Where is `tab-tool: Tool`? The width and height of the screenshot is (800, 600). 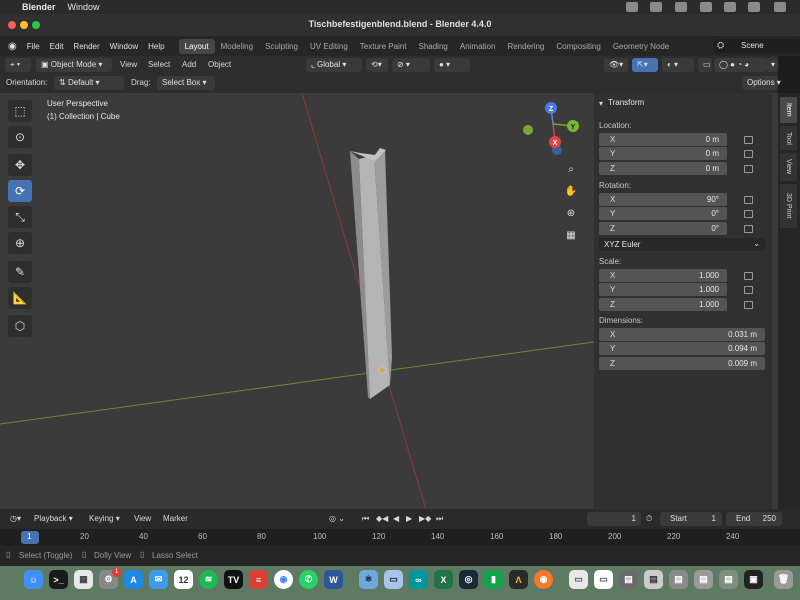
tab-tool: Tool is located at coordinates (788, 138).